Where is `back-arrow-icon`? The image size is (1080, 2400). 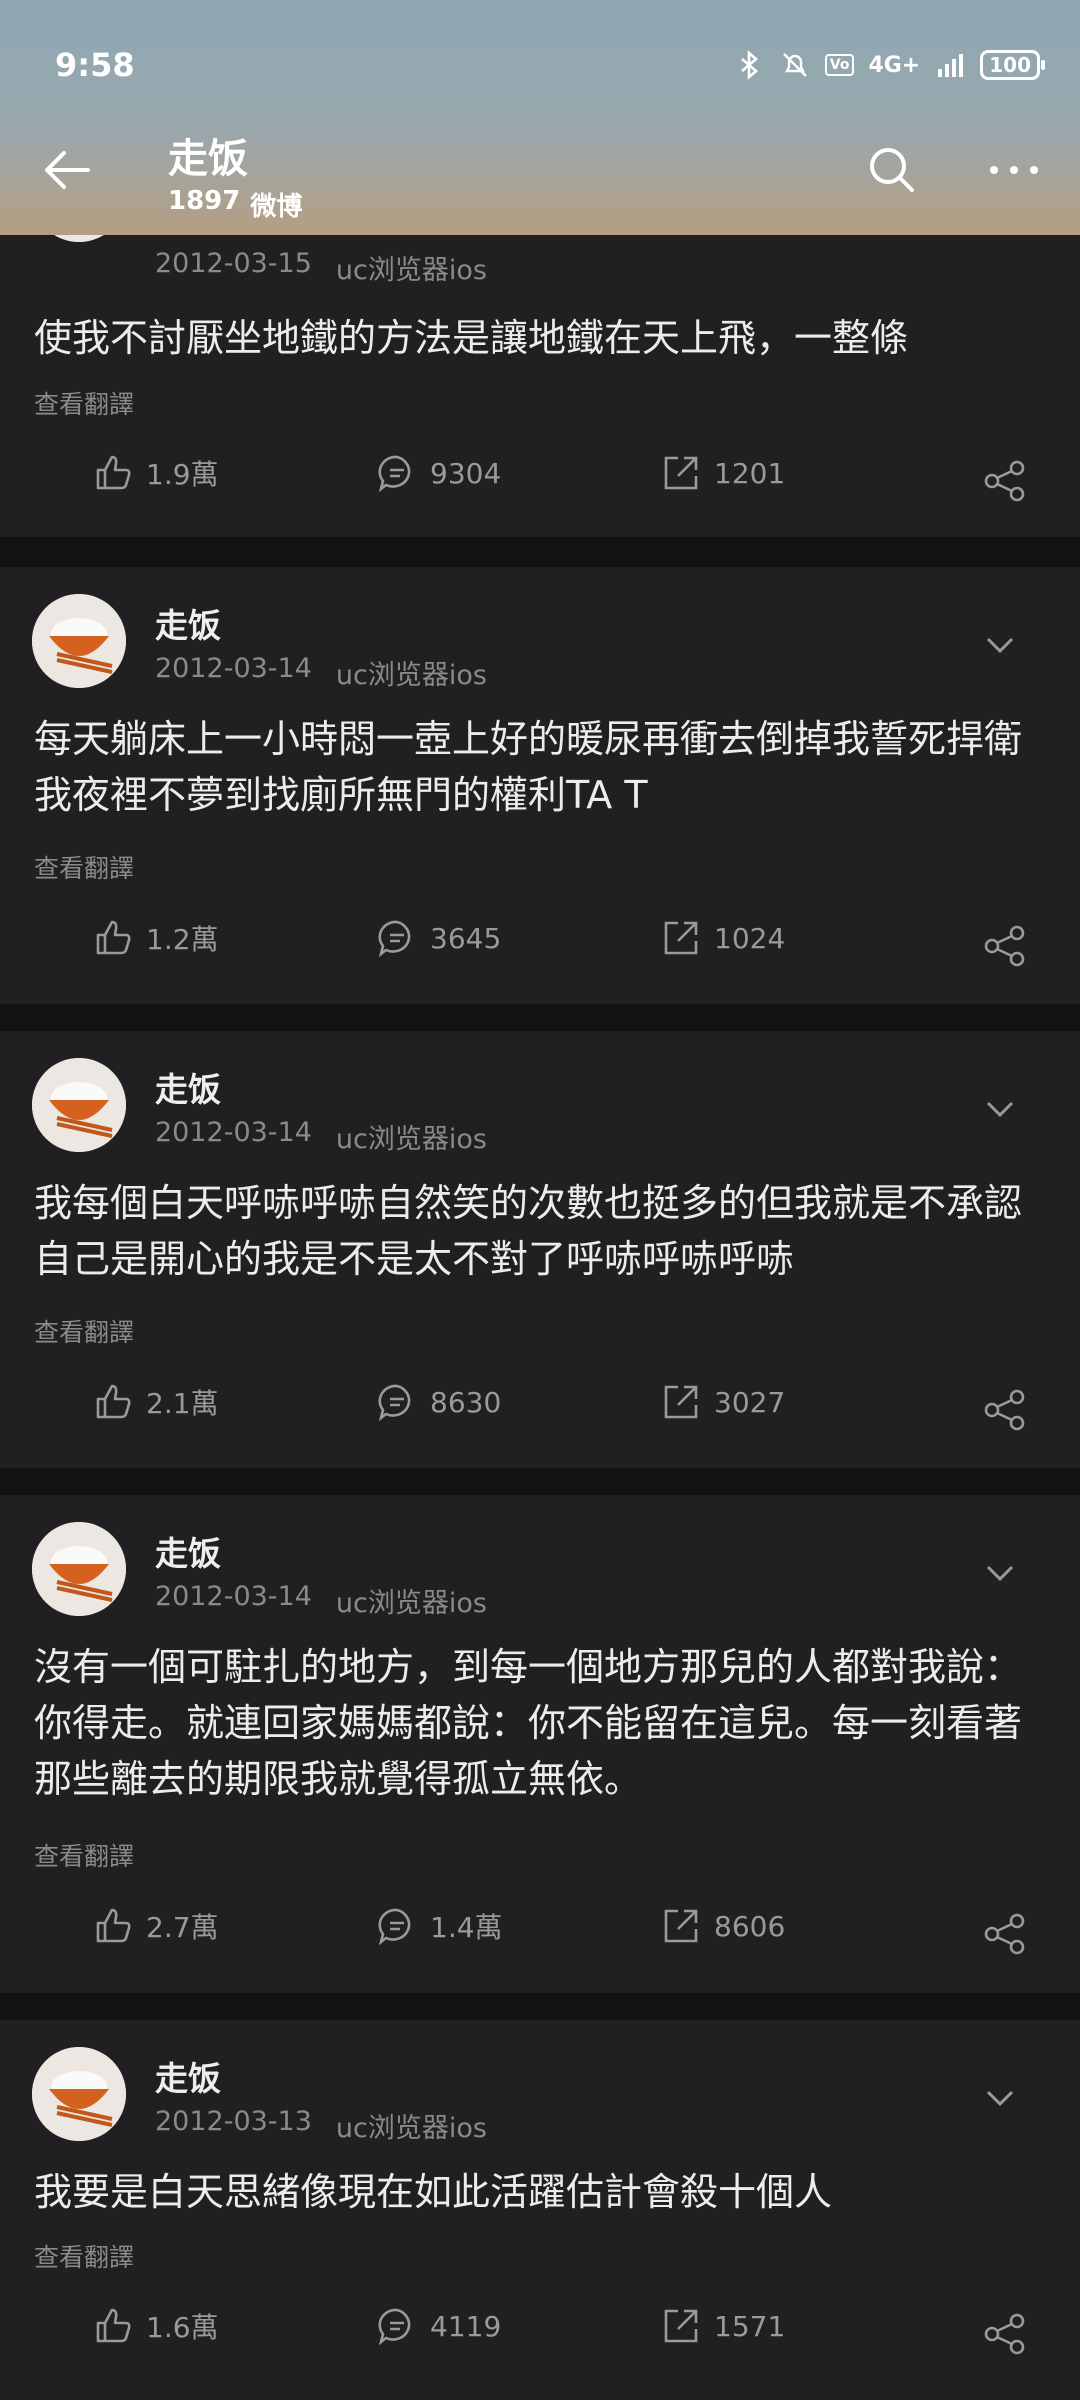
back-arrow-icon is located at coordinates (68, 170).